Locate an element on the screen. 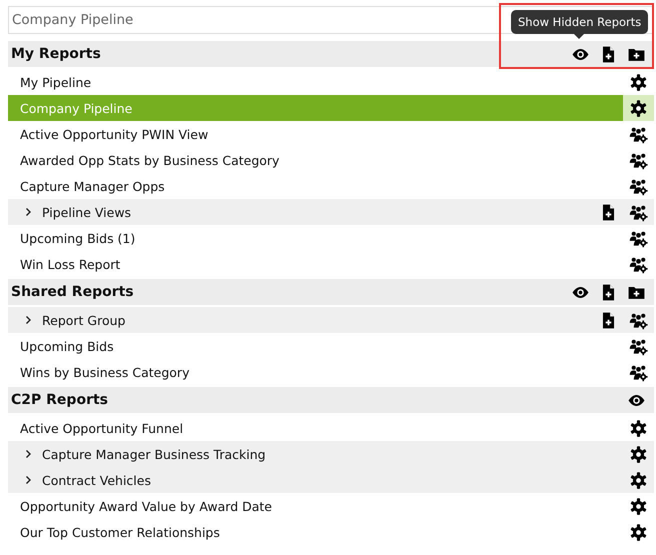  report-label: Awarded Opp Stats by Business Category is located at coordinates (150, 160).